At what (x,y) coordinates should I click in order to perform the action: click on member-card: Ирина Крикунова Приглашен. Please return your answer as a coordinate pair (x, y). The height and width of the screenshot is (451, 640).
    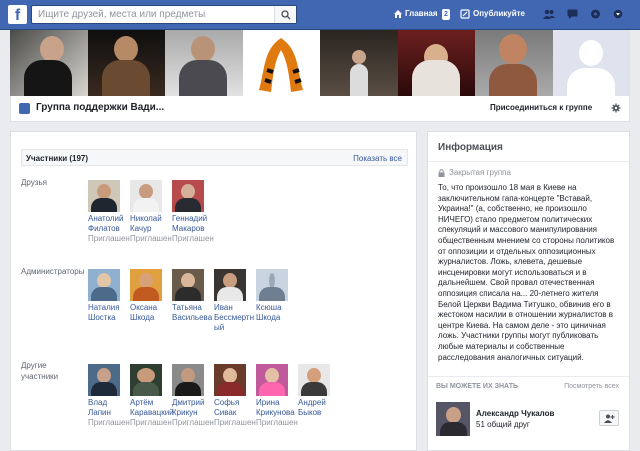
    Looking at the image, I should click on (277, 396).